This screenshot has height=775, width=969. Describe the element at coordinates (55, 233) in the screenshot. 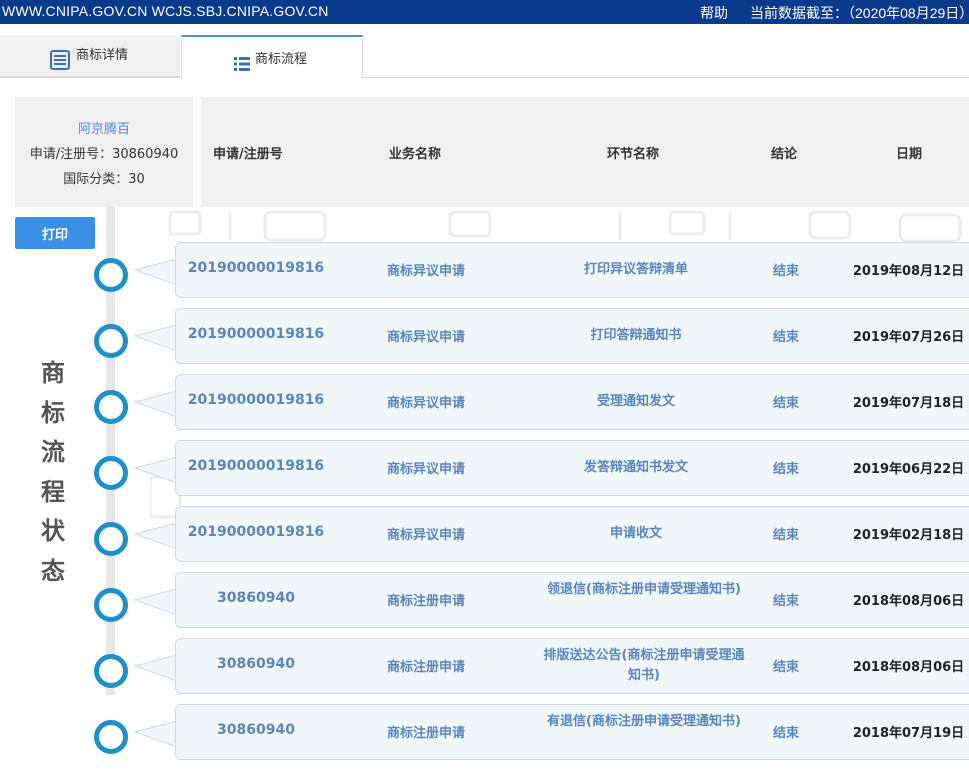

I see `print-button: 打印` at that location.